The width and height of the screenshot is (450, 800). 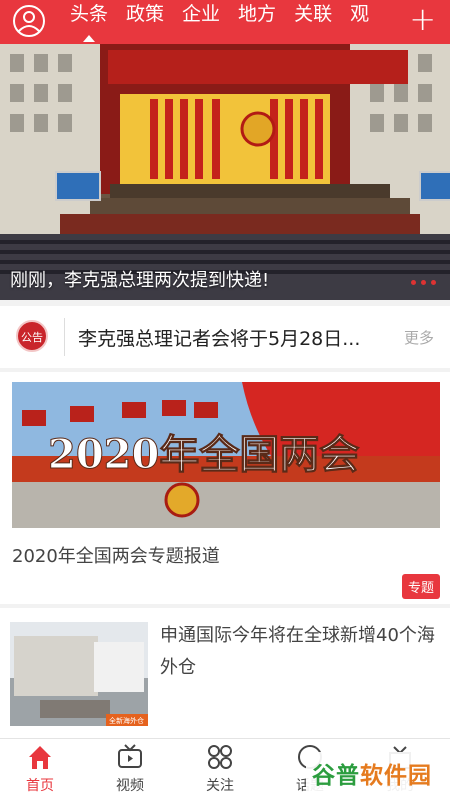 What do you see at coordinates (130, 756) in the screenshot?
I see `tv-icon` at bounding box center [130, 756].